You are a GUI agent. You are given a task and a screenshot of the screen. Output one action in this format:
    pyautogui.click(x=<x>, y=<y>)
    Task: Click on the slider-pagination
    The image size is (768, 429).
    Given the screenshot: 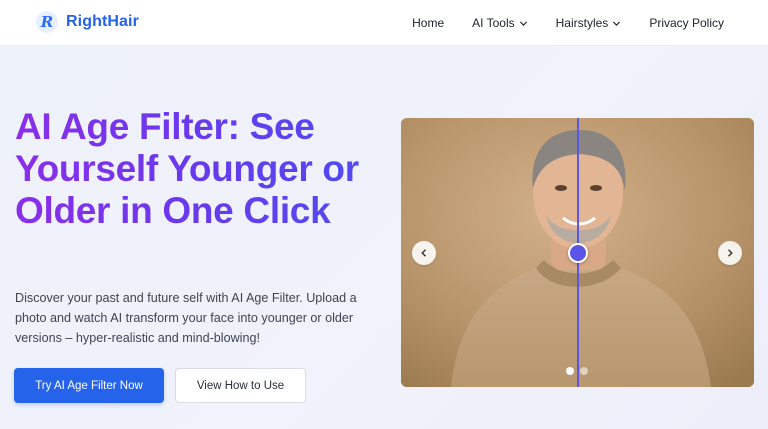 What is the action you would take?
    pyautogui.click(x=577, y=371)
    